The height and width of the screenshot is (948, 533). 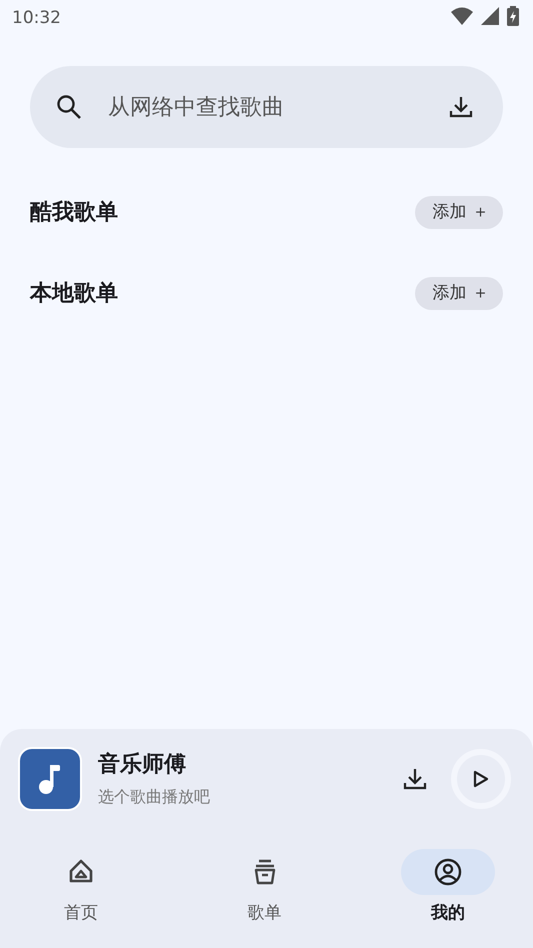 I want to click on home-icon, so click(x=81, y=872).